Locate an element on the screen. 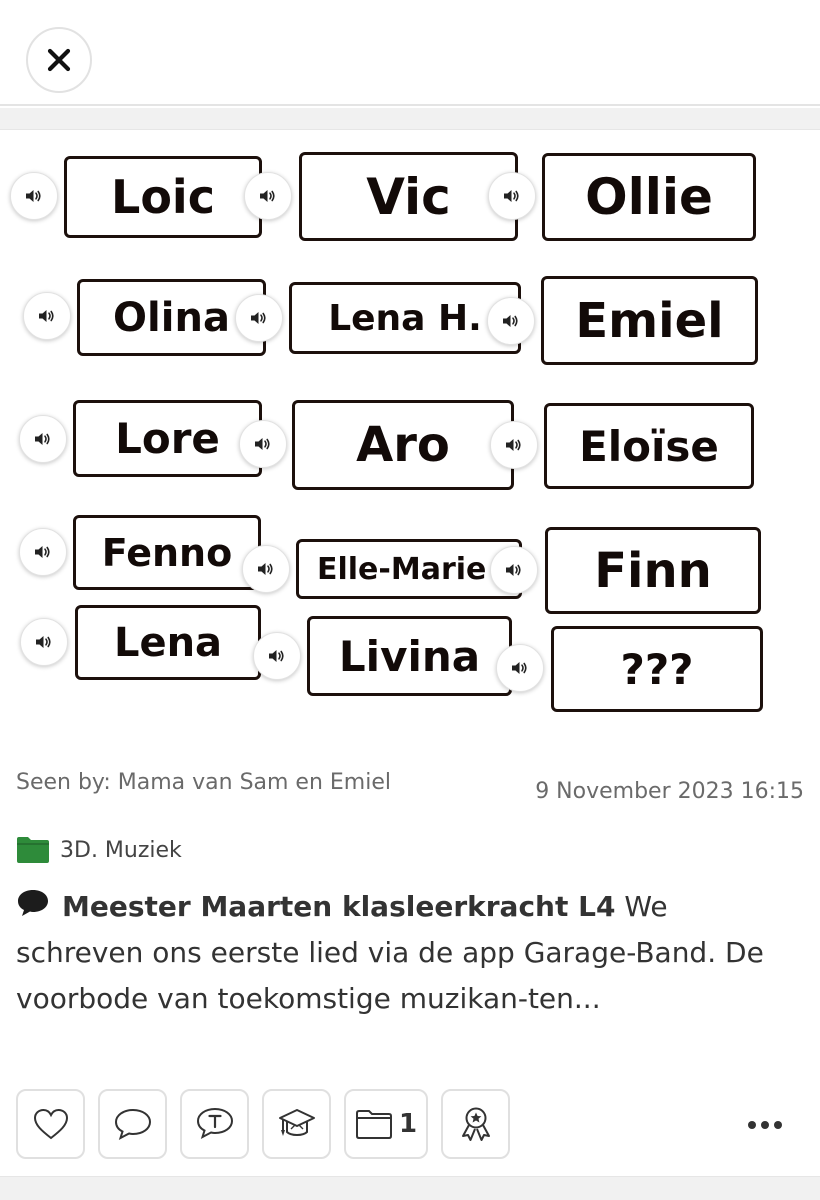  close-button is located at coordinates (59, 60).